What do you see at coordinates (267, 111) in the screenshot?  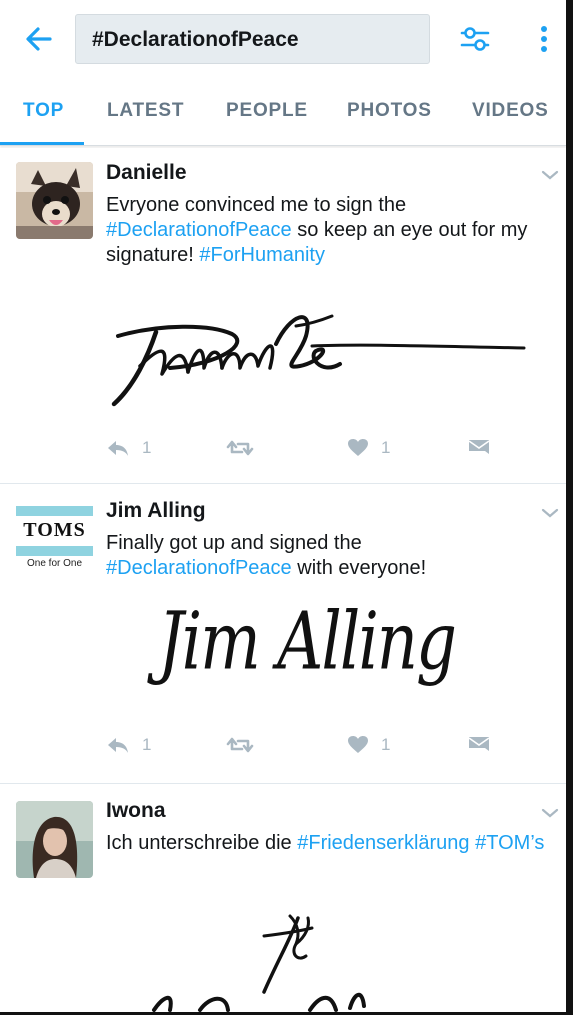 I see `tab-people: PEOPLE` at bounding box center [267, 111].